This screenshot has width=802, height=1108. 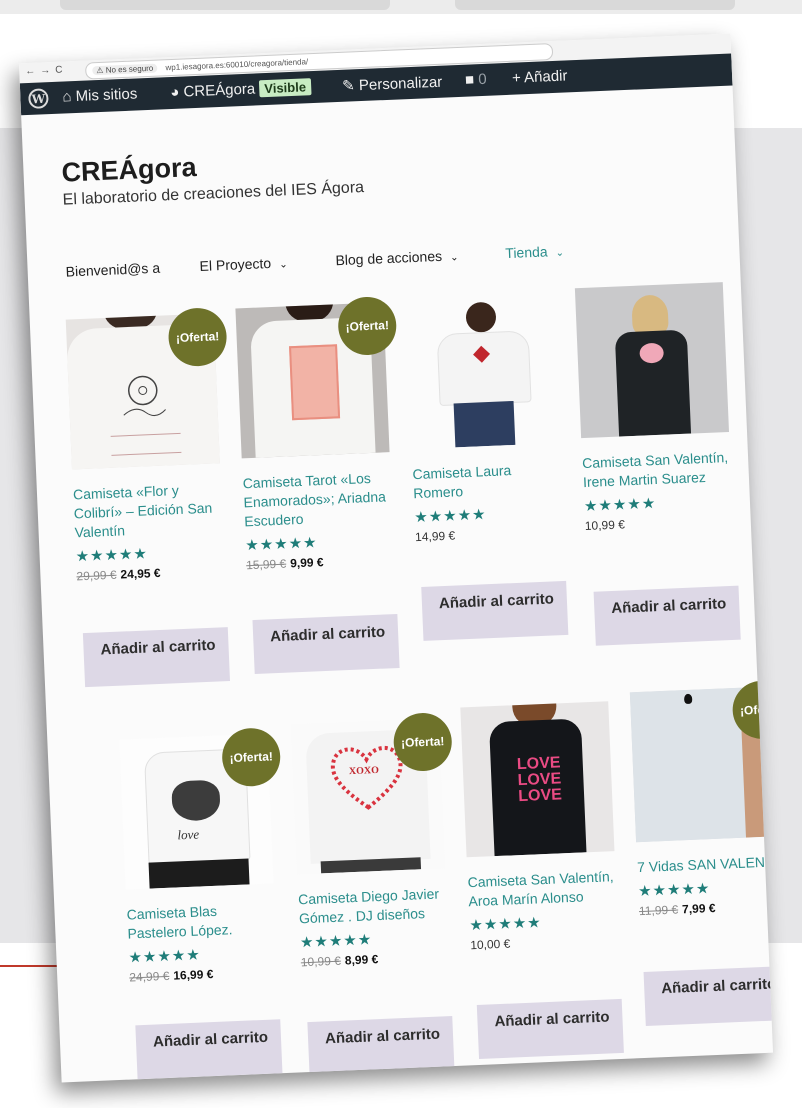 I want to click on pants-shape, so click(x=199, y=873).